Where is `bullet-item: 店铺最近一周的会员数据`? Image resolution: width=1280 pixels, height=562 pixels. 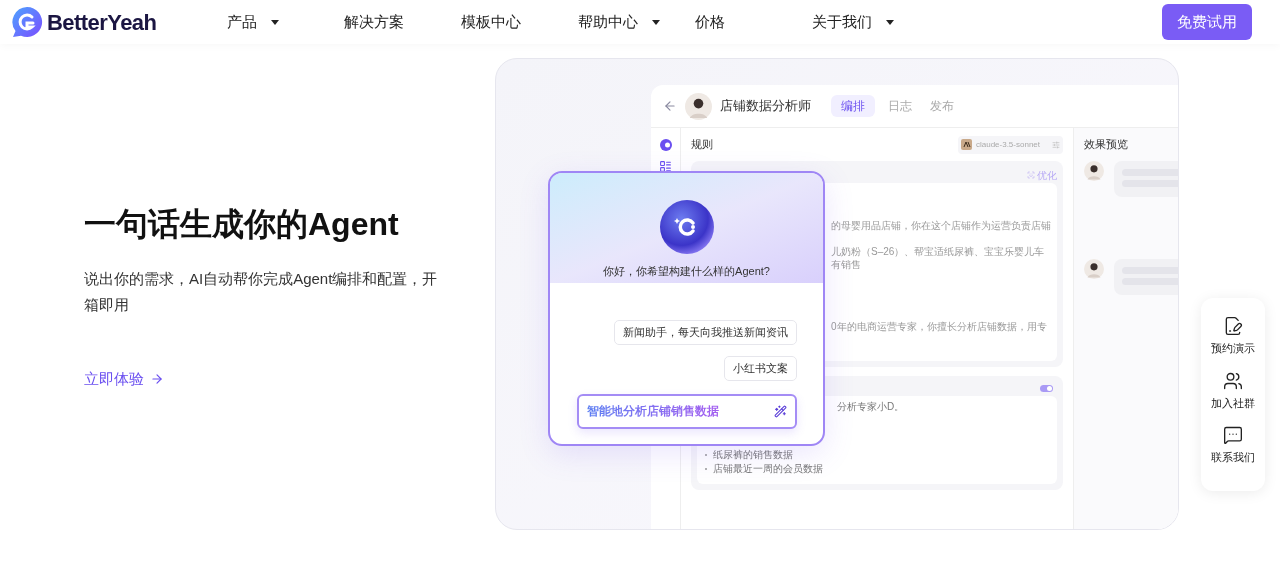 bullet-item: 店铺最近一周的会员数据 is located at coordinates (764, 469).